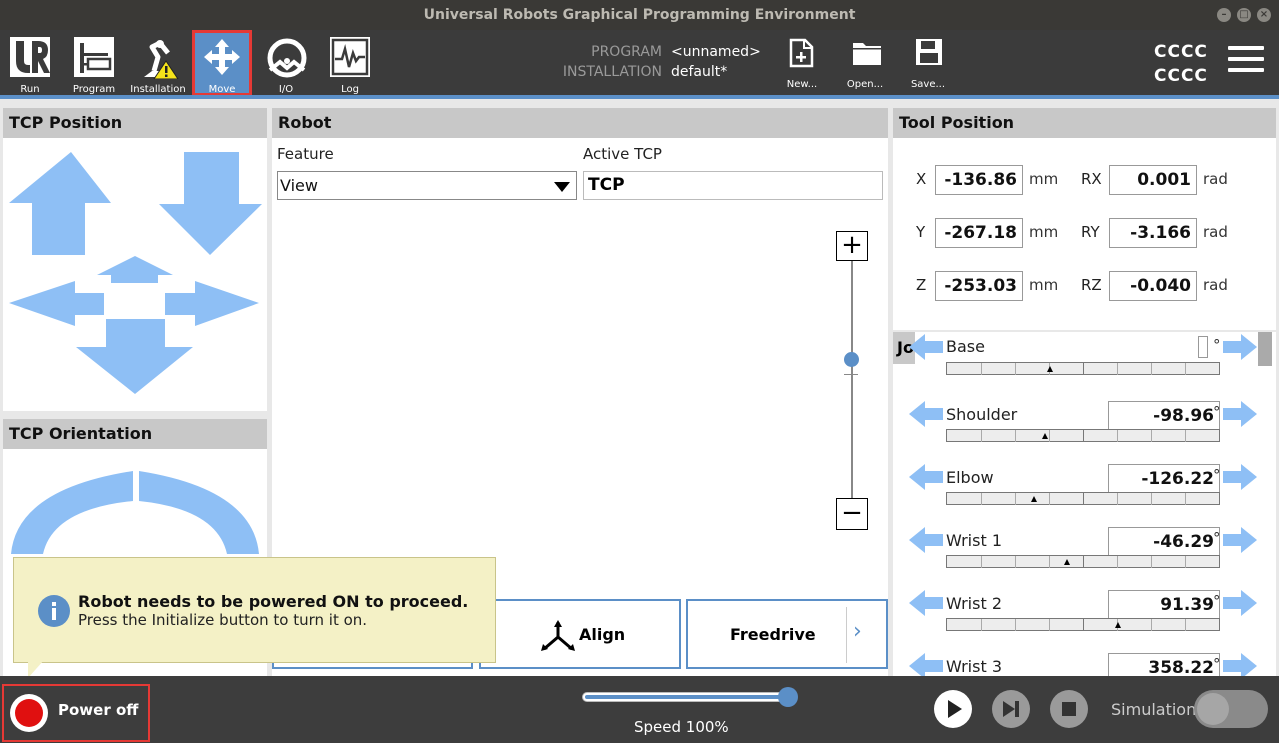 This screenshot has width=1279, height=743. Describe the element at coordinates (222, 63) in the screenshot. I see `nav-move-button: Move` at that location.